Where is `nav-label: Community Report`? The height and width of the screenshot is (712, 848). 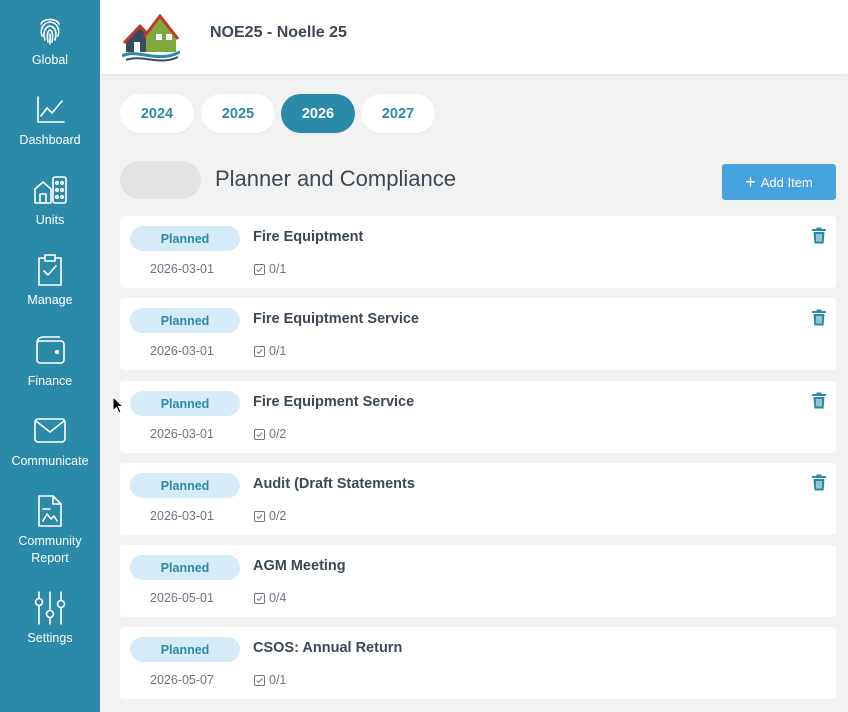
nav-label: Community Report is located at coordinates (50, 549).